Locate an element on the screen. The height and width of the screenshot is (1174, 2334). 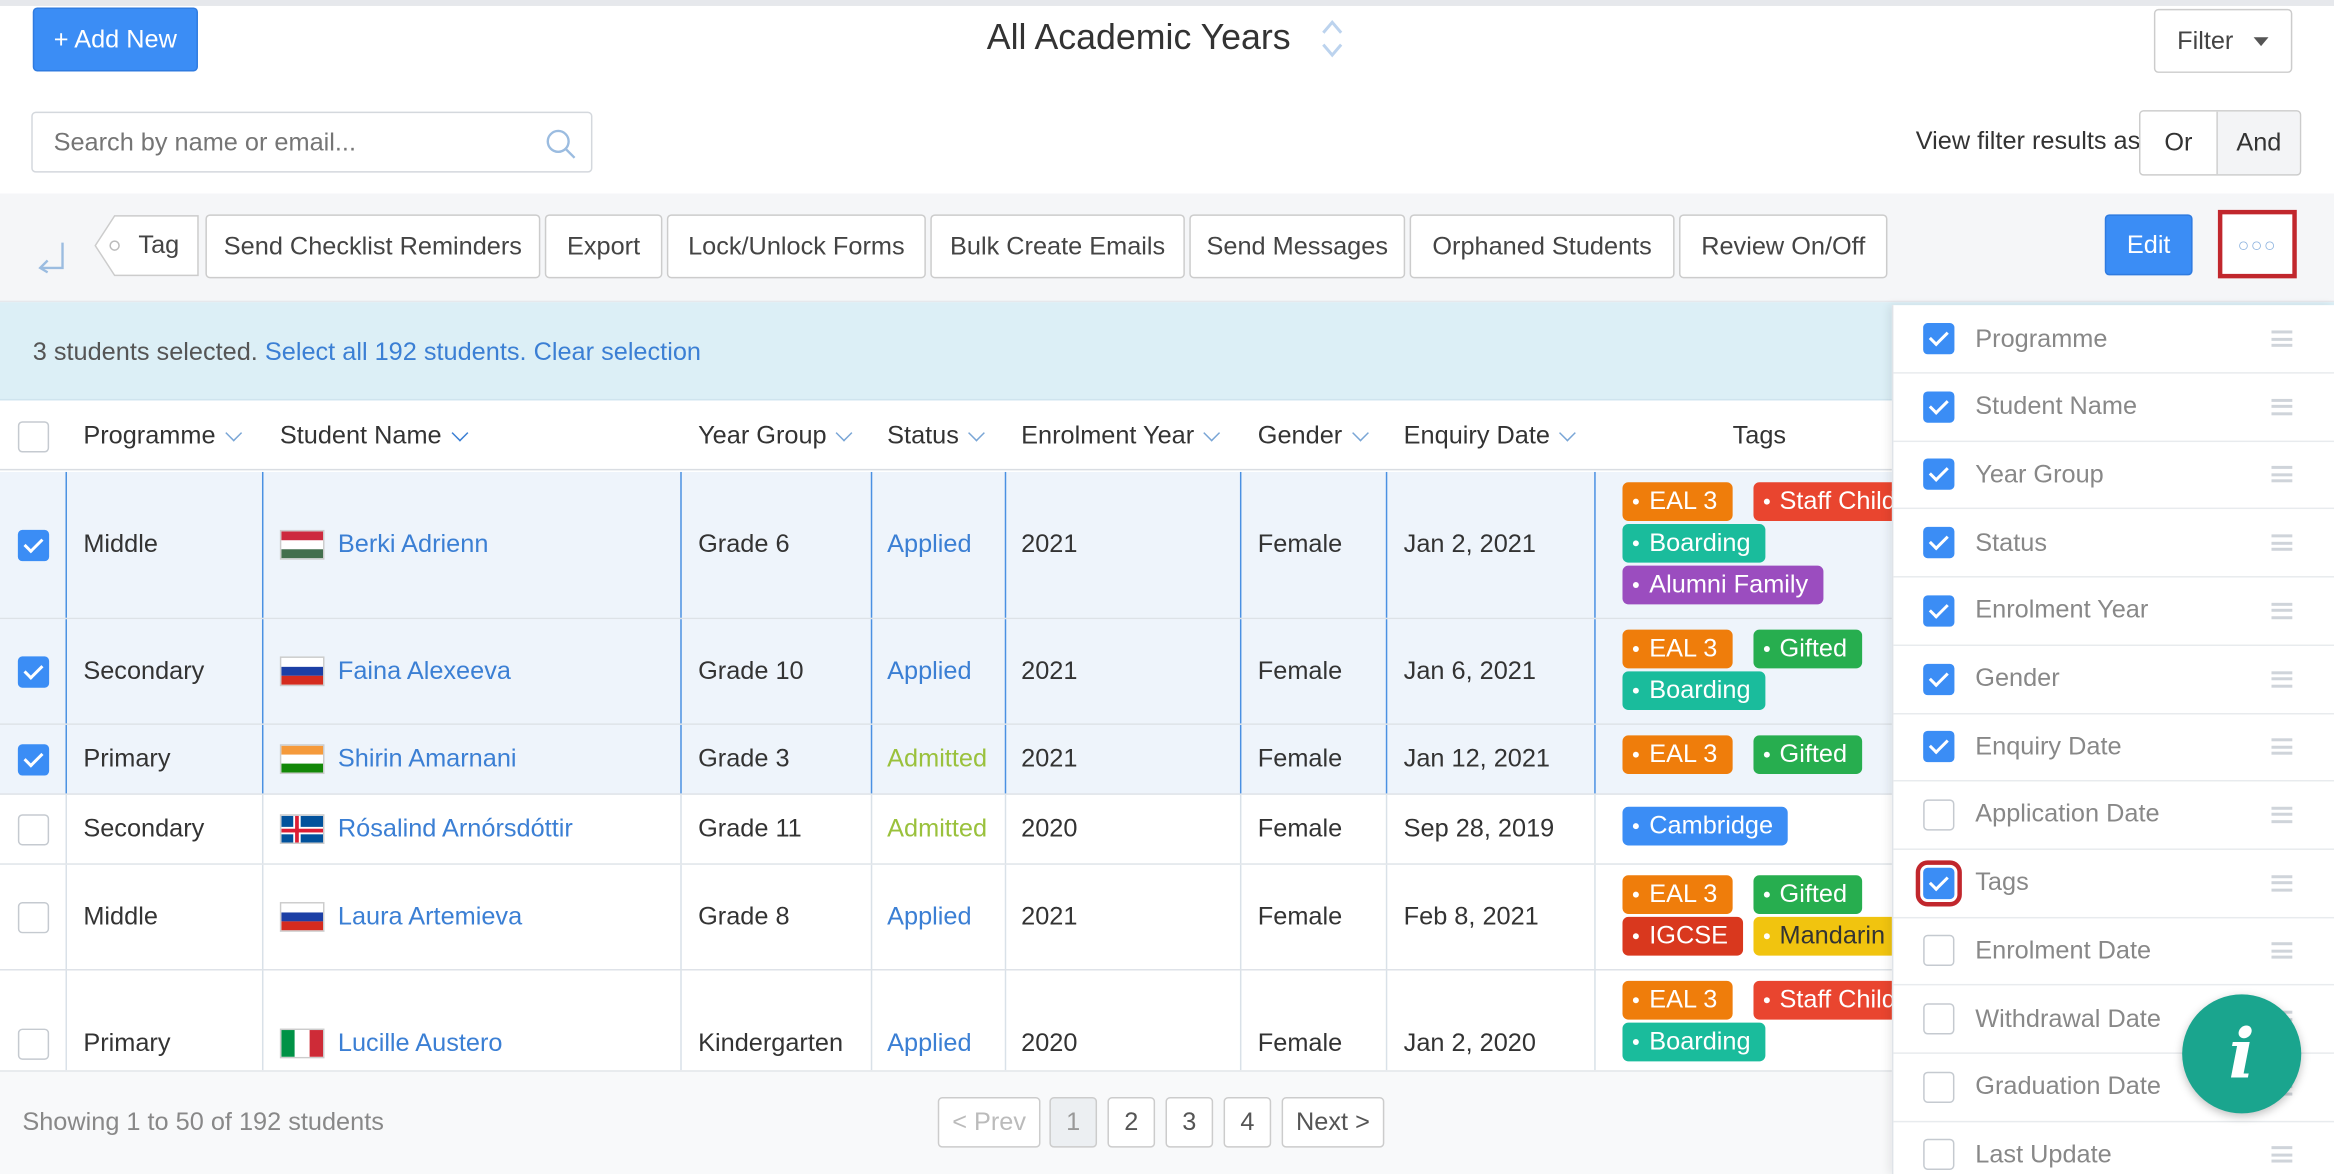
col-enrolment-year: Enrolment Year is located at coordinates (1121, 436).